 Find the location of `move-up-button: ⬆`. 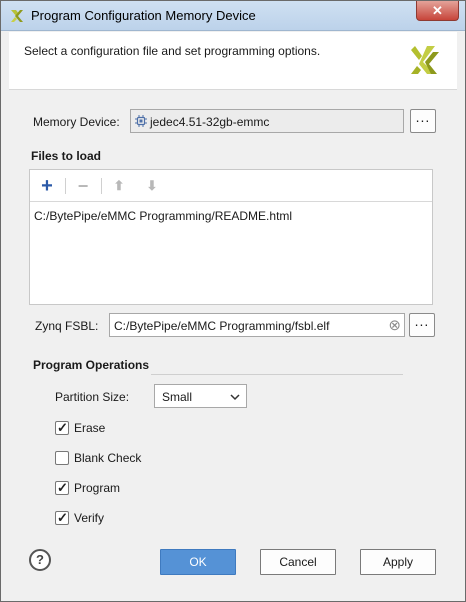

move-up-button: ⬆ is located at coordinates (119, 186).